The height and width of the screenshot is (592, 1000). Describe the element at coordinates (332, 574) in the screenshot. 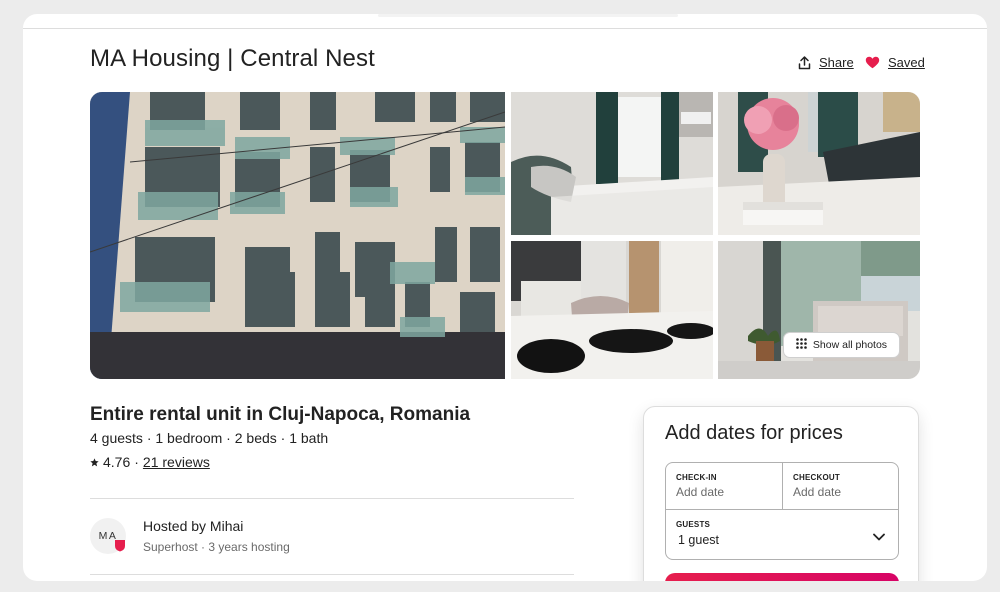

I see `section-divider-bottom` at that location.